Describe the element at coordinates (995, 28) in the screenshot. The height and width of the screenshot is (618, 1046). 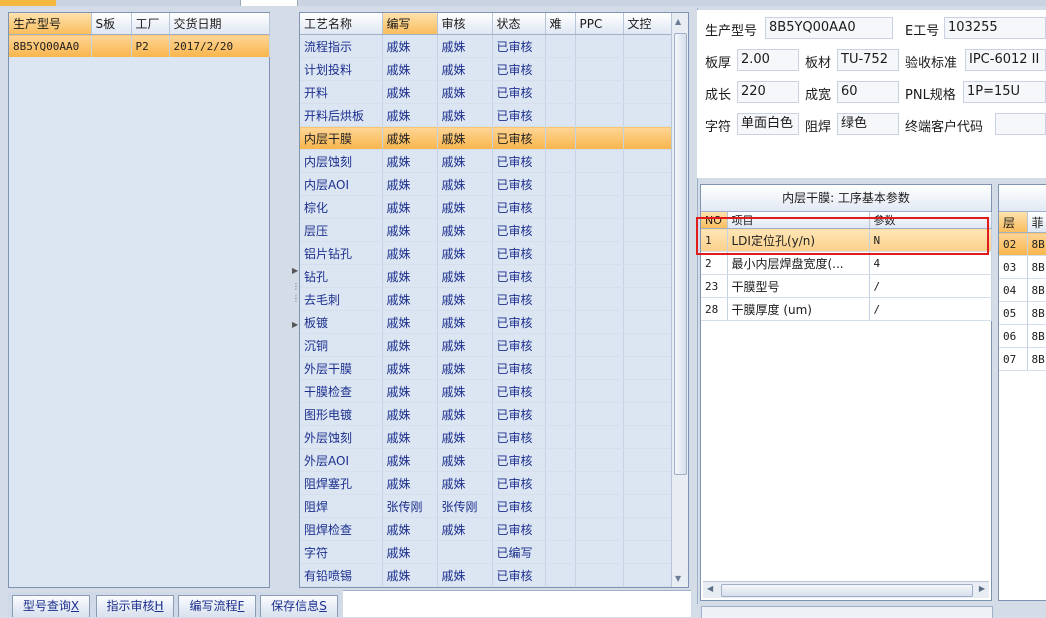
I see `eno-field: 103255` at that location.